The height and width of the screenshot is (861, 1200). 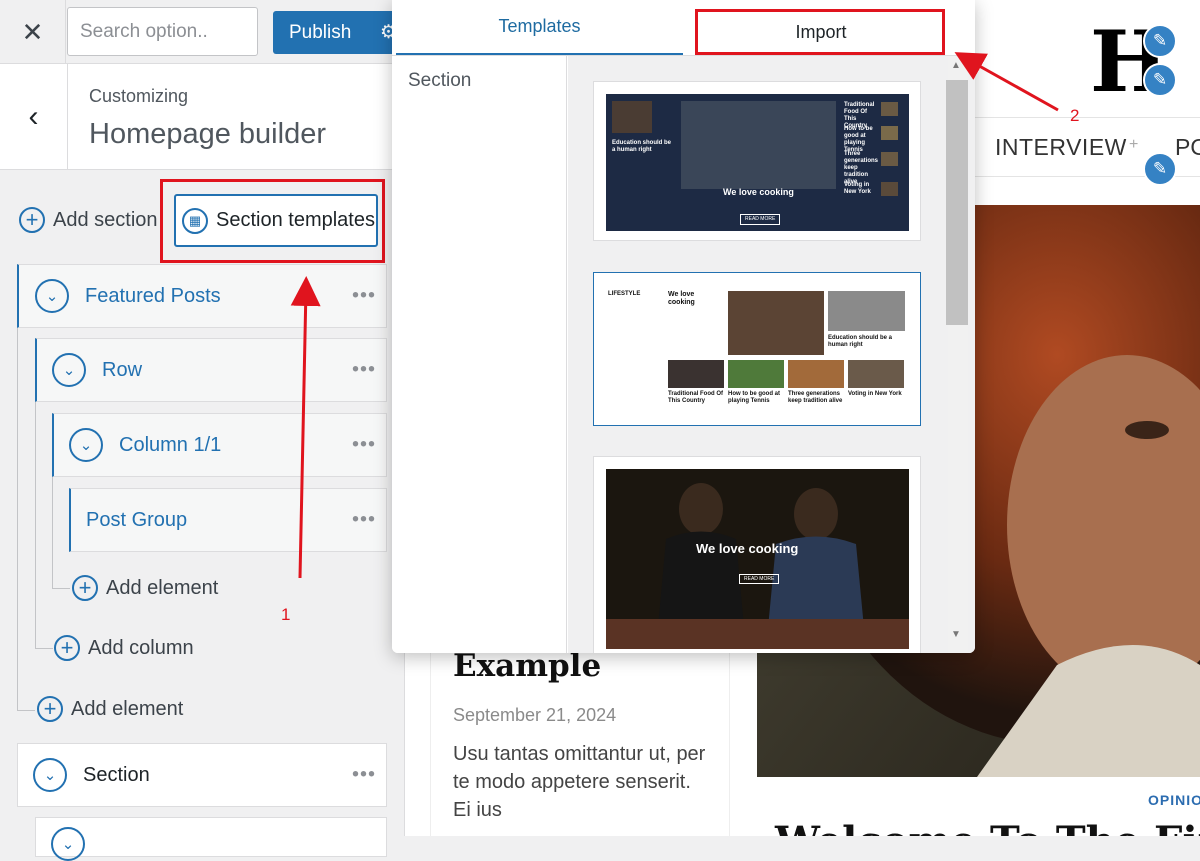 What do you see at coordinates (211, 370) in the screenshot?
I see `tree-node-row: ⌄ Row •••` at bounding box center [211, 370].